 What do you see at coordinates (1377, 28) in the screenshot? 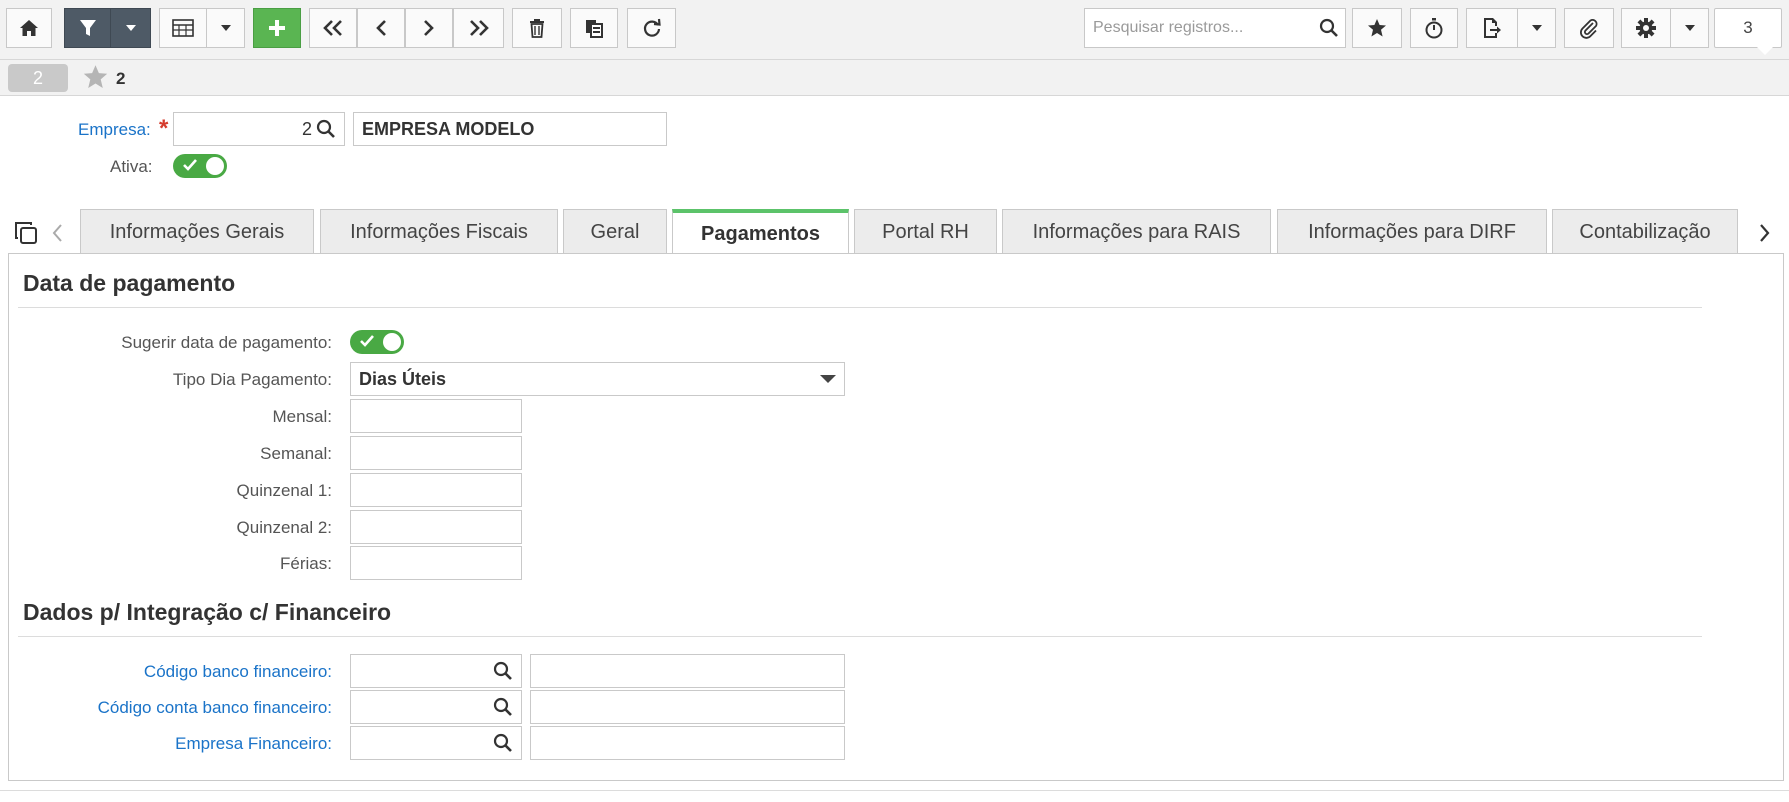
I see `favorite-button` at bounding box center [1377, 28].